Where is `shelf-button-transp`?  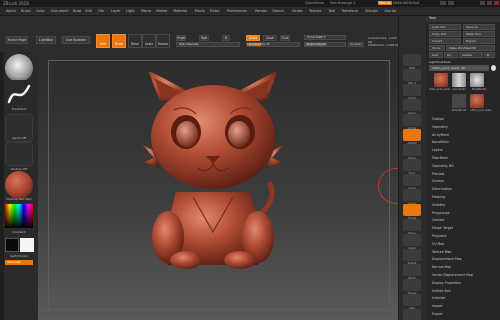 shelf-button-transp is located at coordinates (412, 285).